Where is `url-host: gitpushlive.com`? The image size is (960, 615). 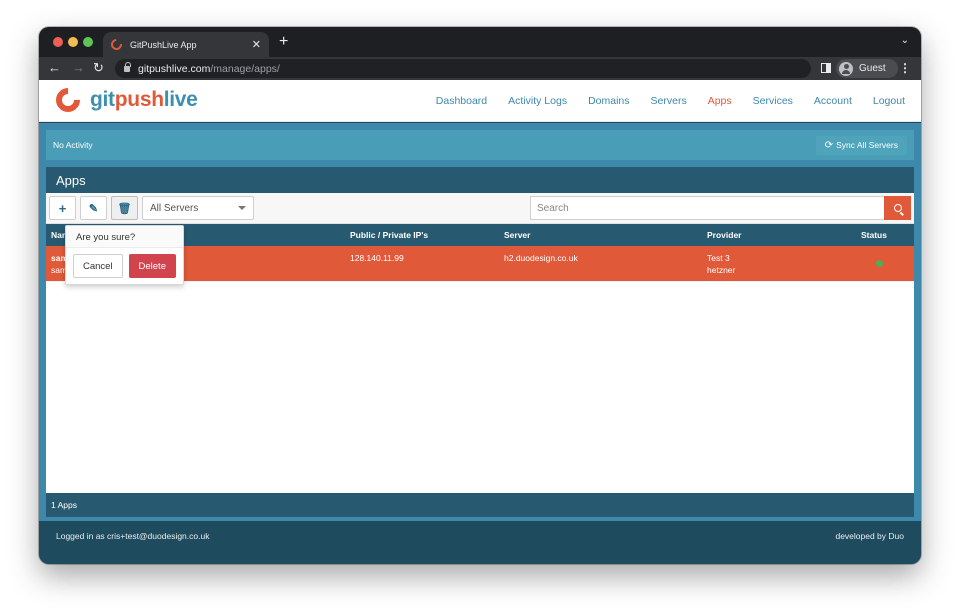
url-host: gitpushlive.com is located at coordinates (174, 68).